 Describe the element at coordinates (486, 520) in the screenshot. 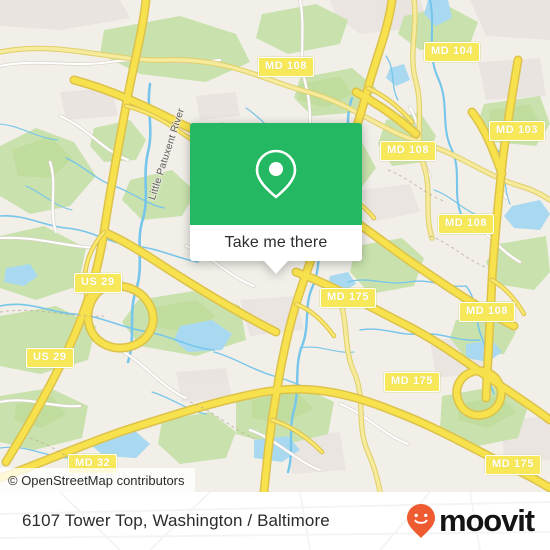

I see `moovit-wordmark: moovit` at that location.